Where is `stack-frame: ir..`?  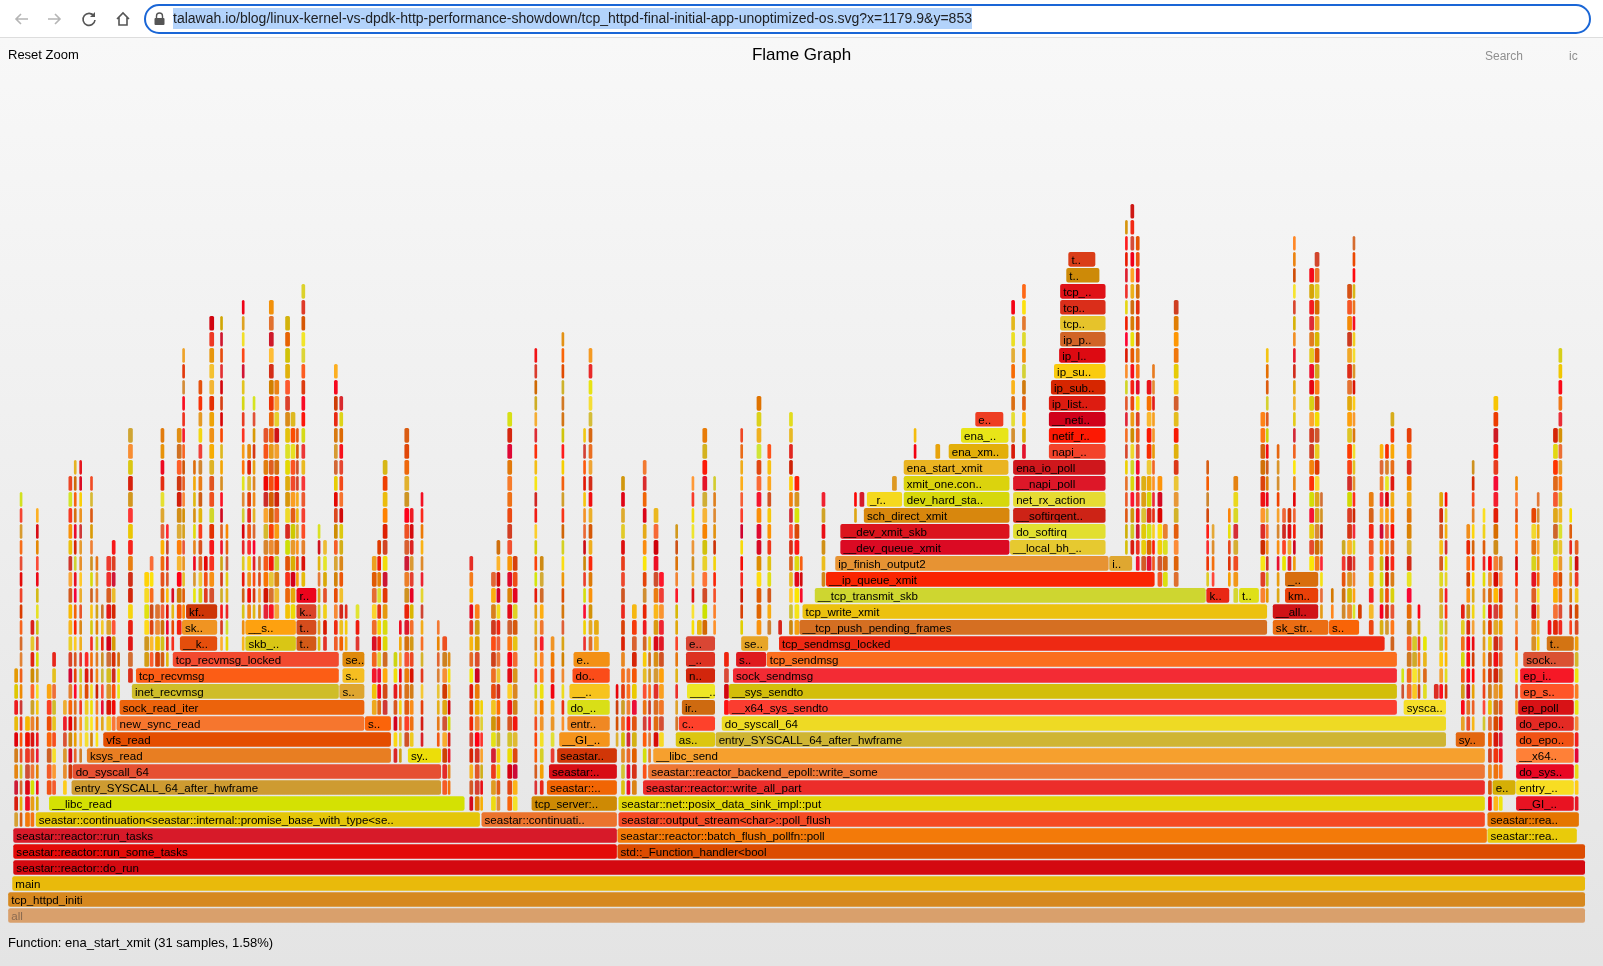
stack-frame: ir.. is located at coordinates (698, 707).